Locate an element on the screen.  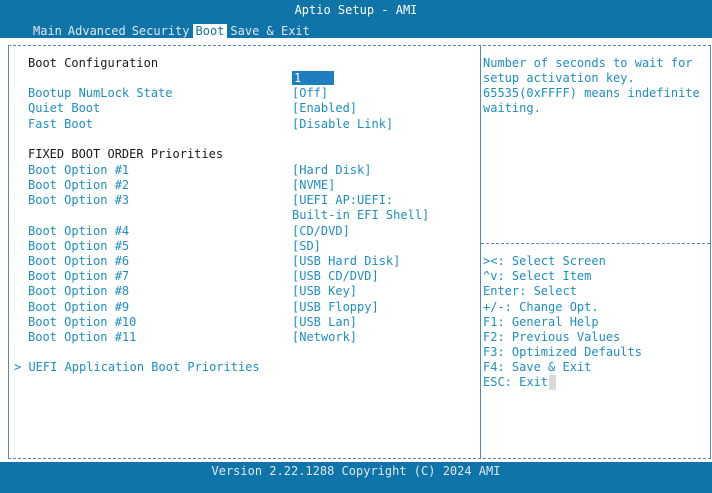
key-hint-select-item: ^v: Select Item is located at coordinates (537, 276).